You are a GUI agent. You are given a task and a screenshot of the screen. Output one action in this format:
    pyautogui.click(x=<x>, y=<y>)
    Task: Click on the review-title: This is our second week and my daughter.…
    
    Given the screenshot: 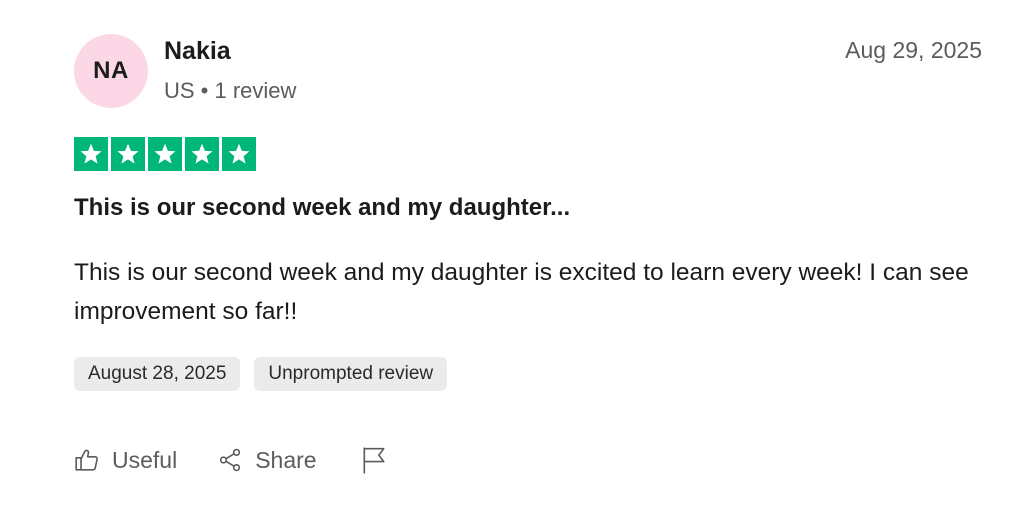 What is the action you would take?
    pyautogui.click(x=322, y=207)
    